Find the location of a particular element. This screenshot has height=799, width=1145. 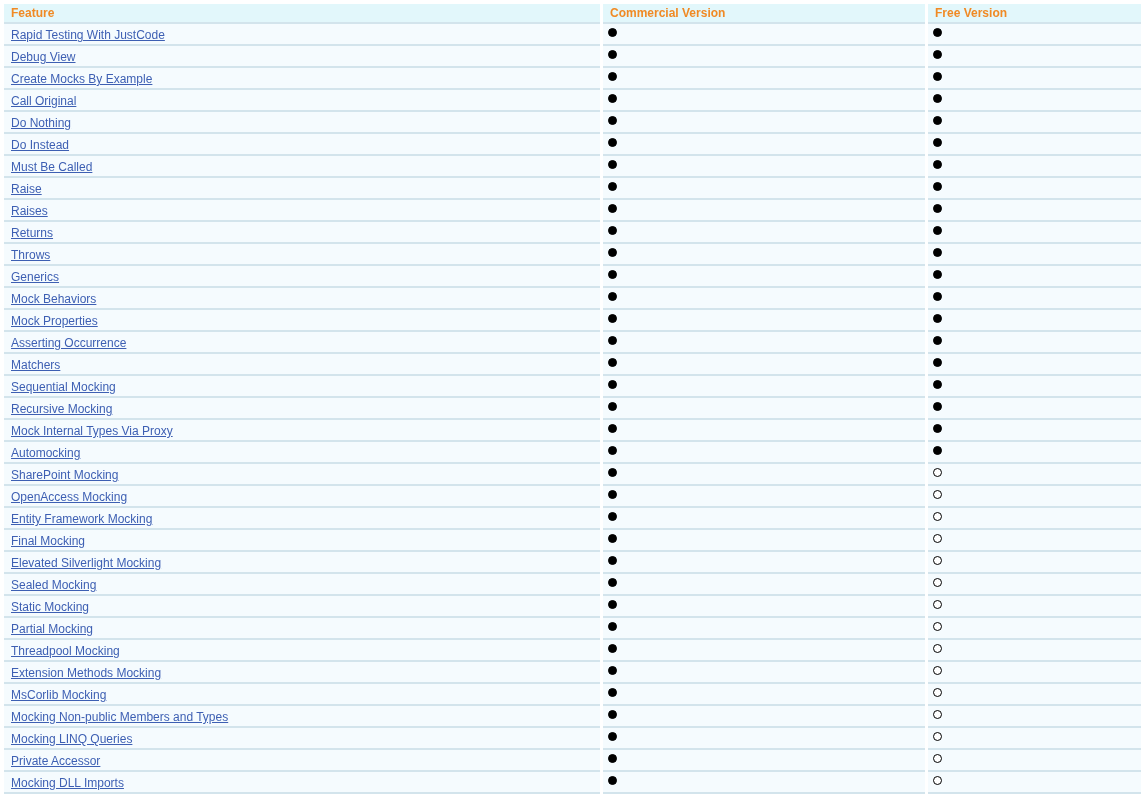

feature-link: Static Mocking is located at coordinates (50, 607).